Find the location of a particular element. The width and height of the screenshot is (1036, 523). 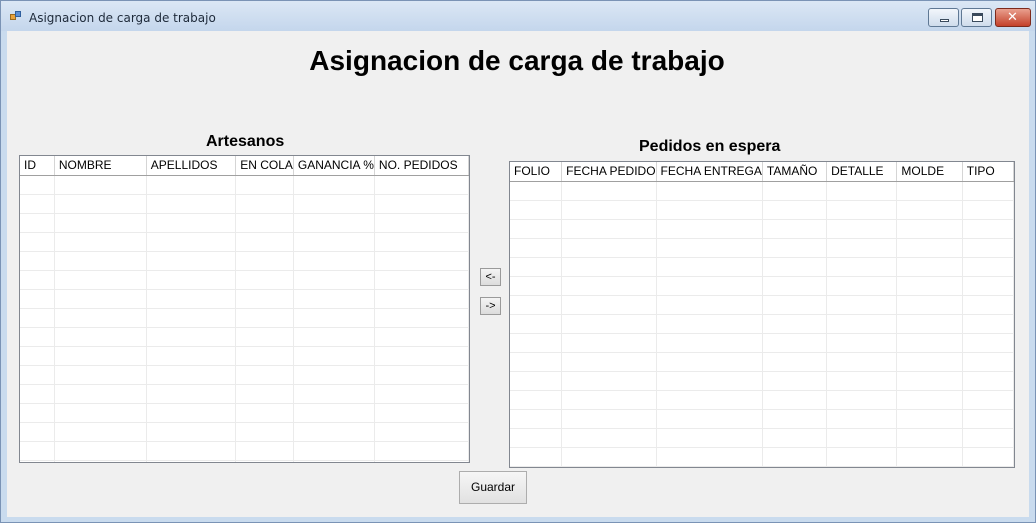

column-header: FOLIO is located at coordinates (536, 172).